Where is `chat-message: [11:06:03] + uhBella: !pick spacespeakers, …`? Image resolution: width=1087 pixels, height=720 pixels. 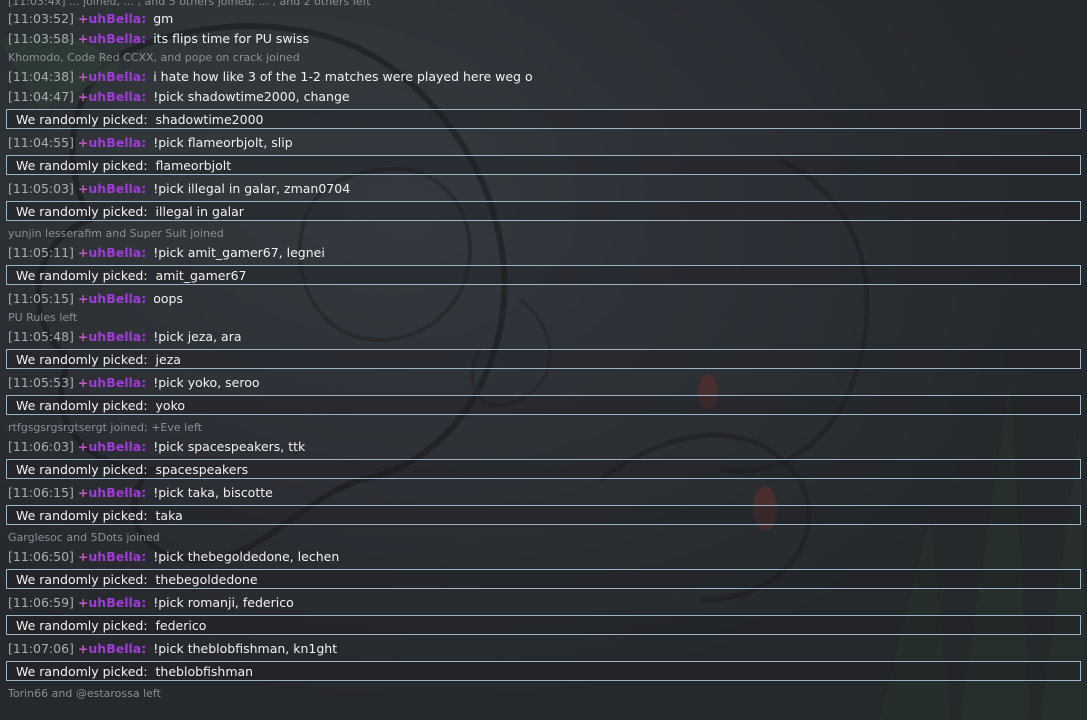 chat-message: [11:06:03] + uhBella: !pick spacespeakers, … is located at coordinates (543, 446).